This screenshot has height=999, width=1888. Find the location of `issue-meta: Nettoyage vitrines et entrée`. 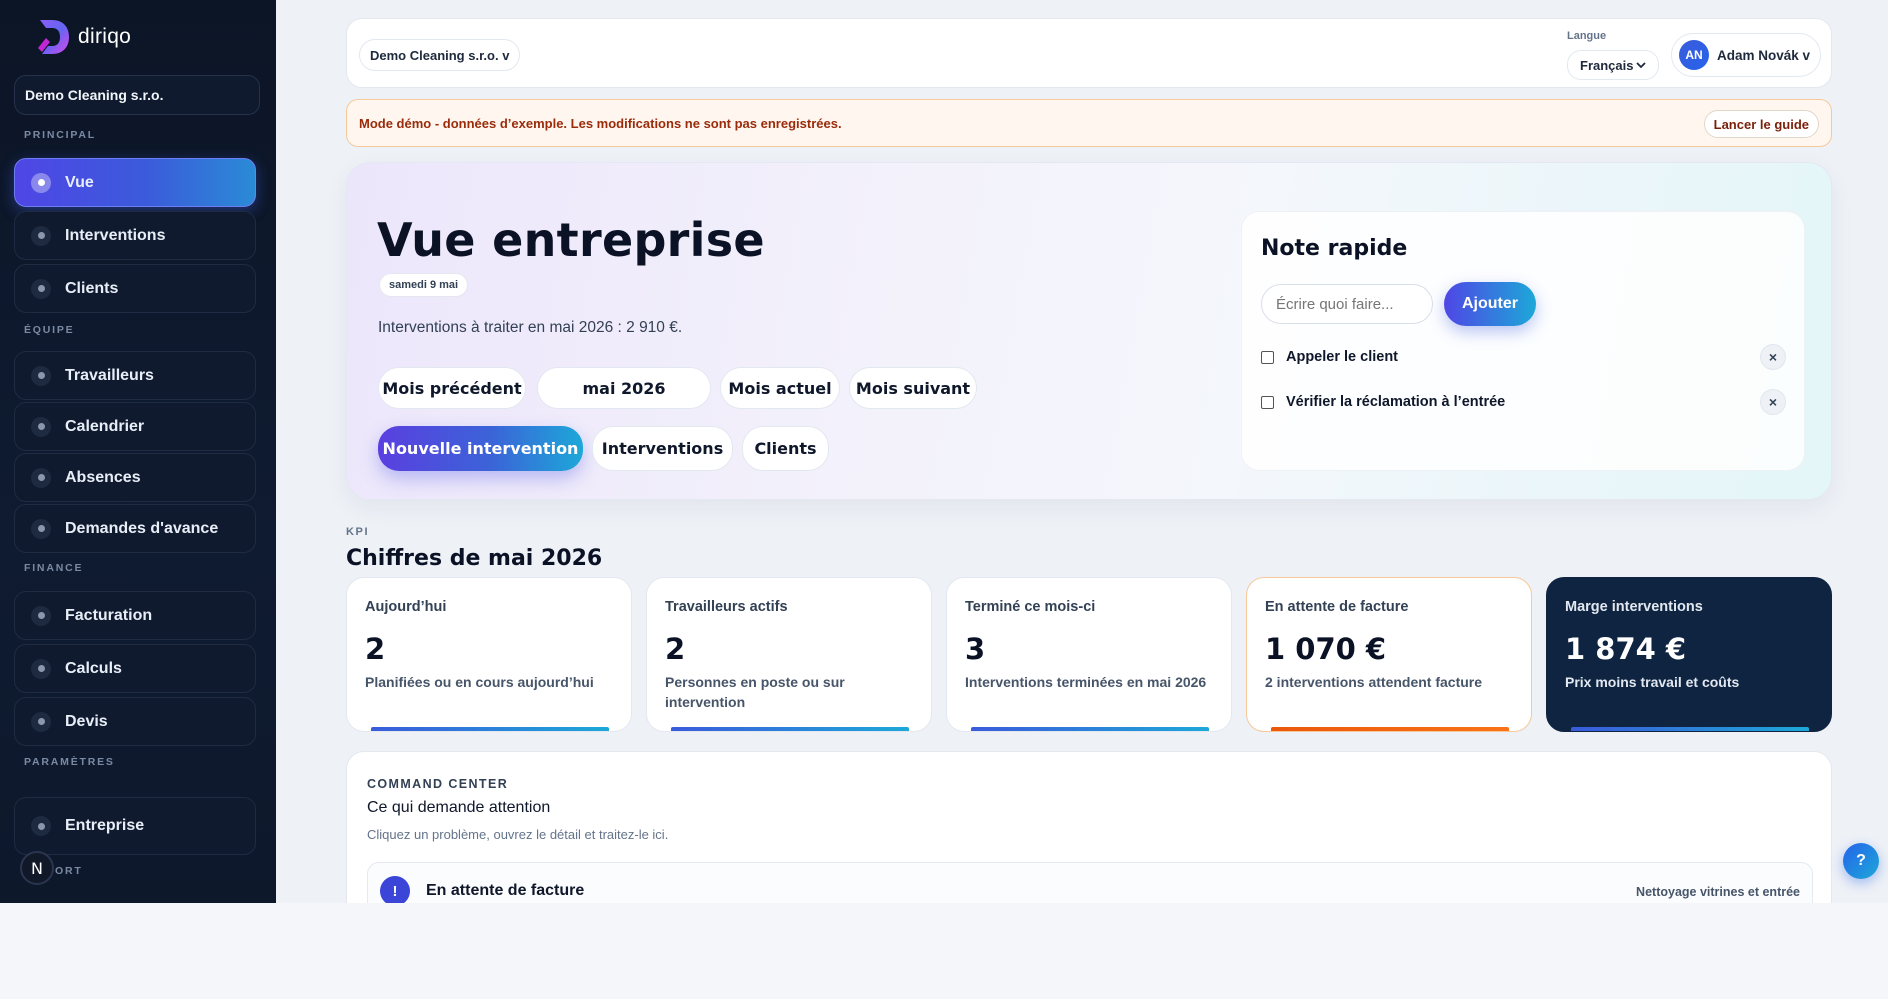

issue-meta: Nettoyage vitrines et entrée is located at coordinates (1718, 892).